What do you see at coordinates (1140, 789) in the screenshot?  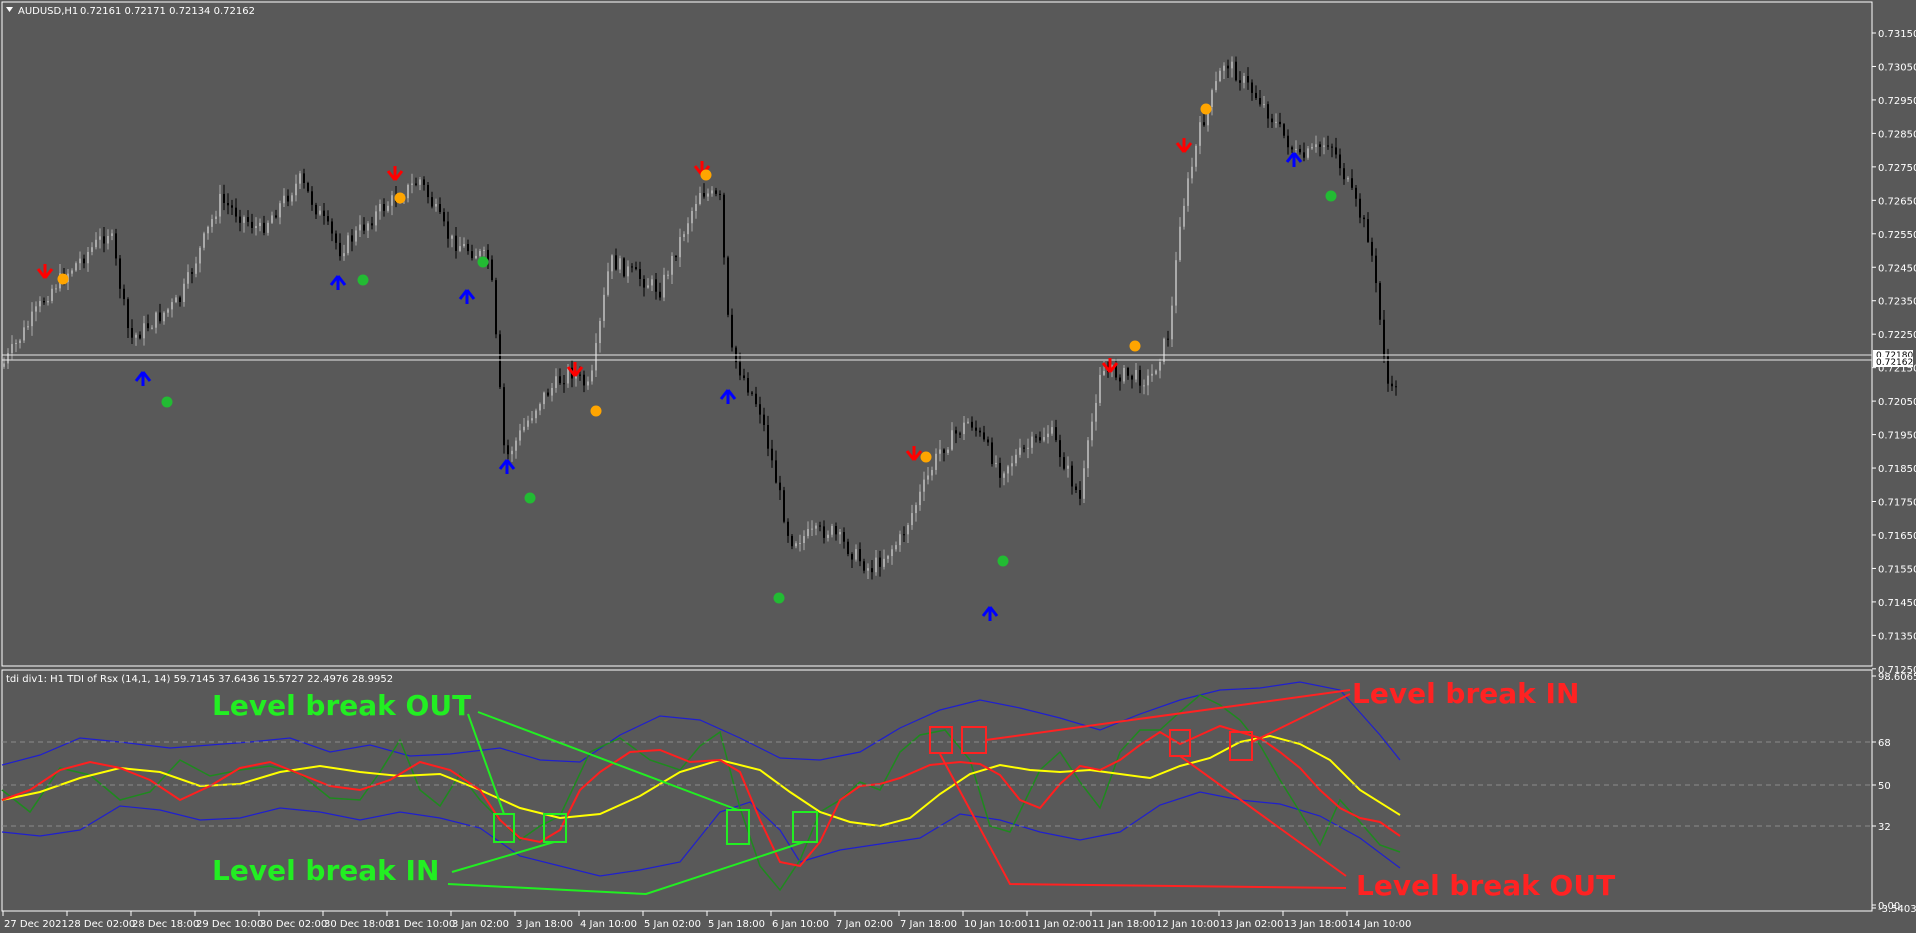 I see `red-annotations` at bounding box center [1140, 789].